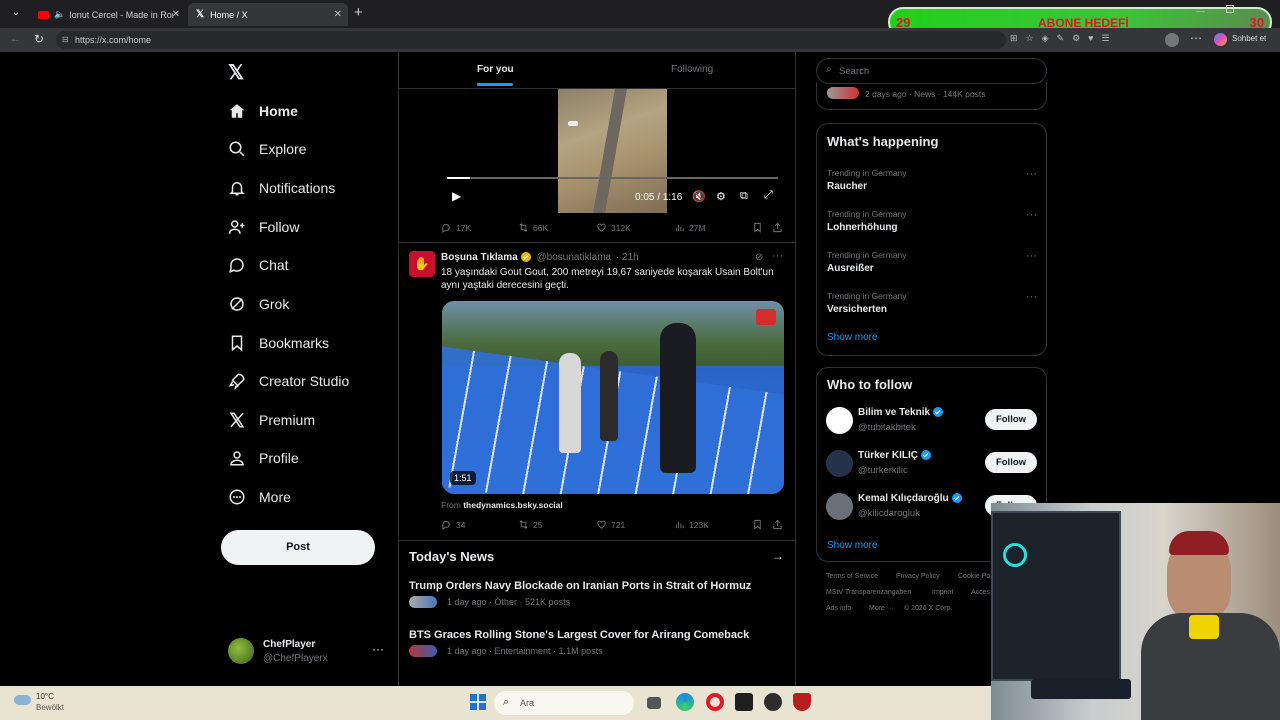  Describe the element at coordinates (685, 702) in the screenshot. I see `edge-icon` at that location.